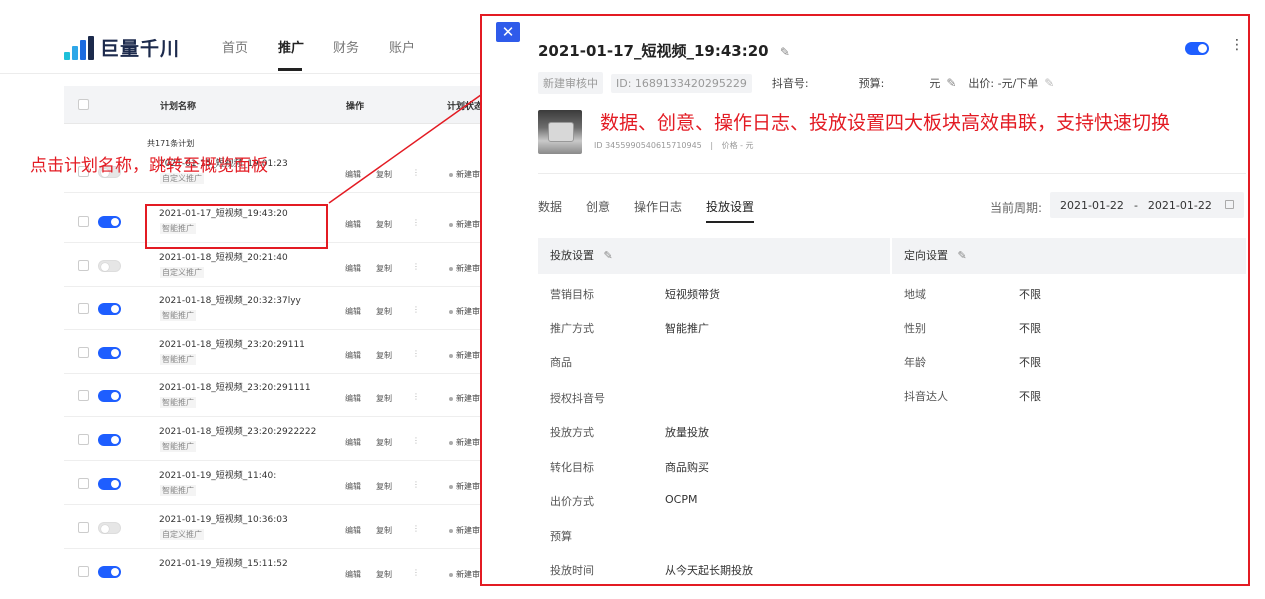 Image resolution: width=1265 pixels, height=599 pixels. What do you see at coordinates (572, 467) in the screenshot?
I see `delivery-setting-label: 转化目标` at bounding box center [572, 467].